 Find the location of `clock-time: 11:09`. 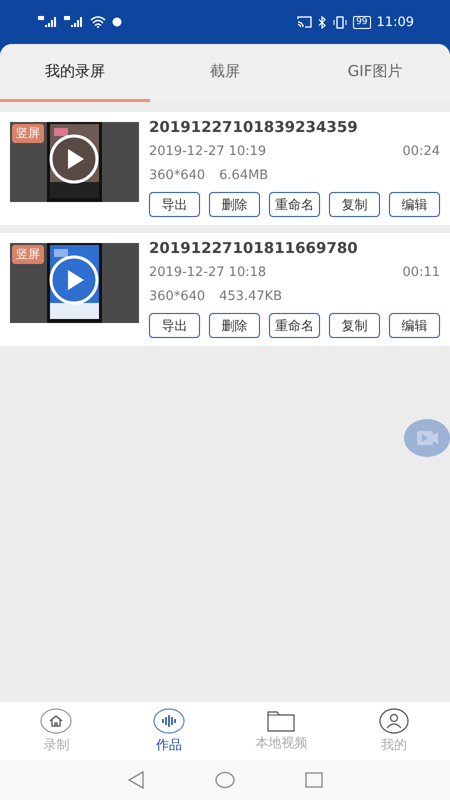

clock-time: 11:09 is located at coordinates (395, 22).